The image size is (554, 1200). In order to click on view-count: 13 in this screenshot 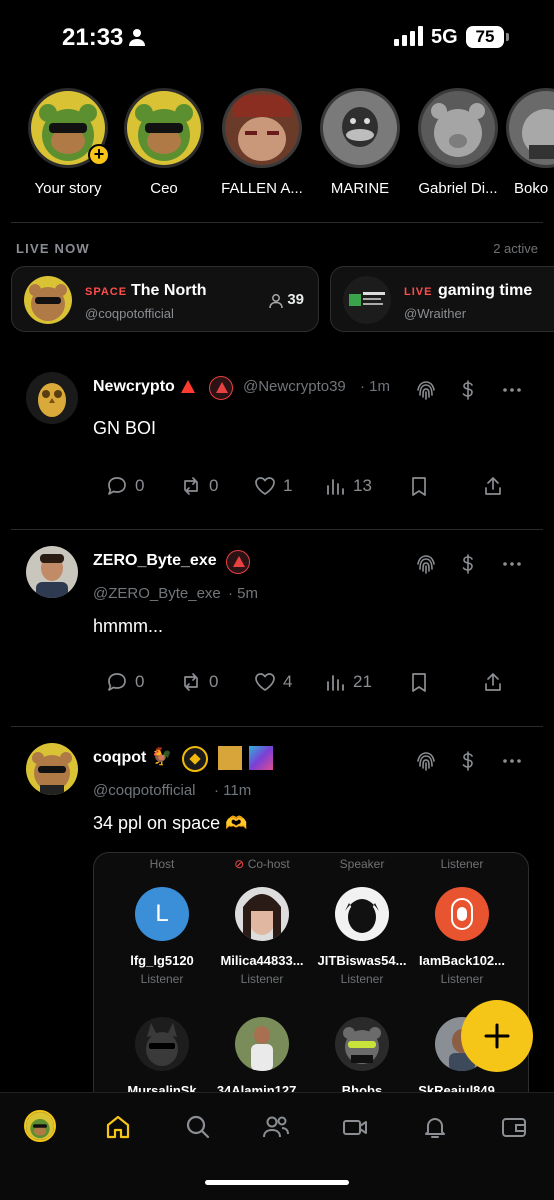, I will do `click(362, 485)`.